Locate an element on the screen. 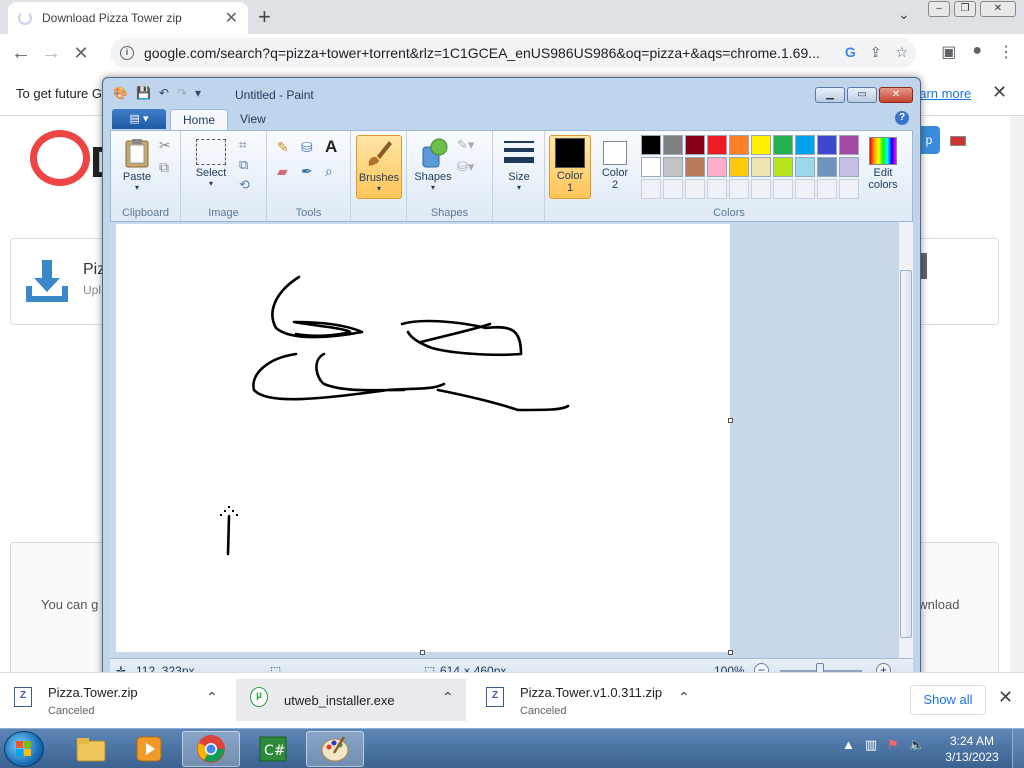 This screenshot has width=1024, height=768. media-player-taskbar-icon is located at coordinates (149, 749).